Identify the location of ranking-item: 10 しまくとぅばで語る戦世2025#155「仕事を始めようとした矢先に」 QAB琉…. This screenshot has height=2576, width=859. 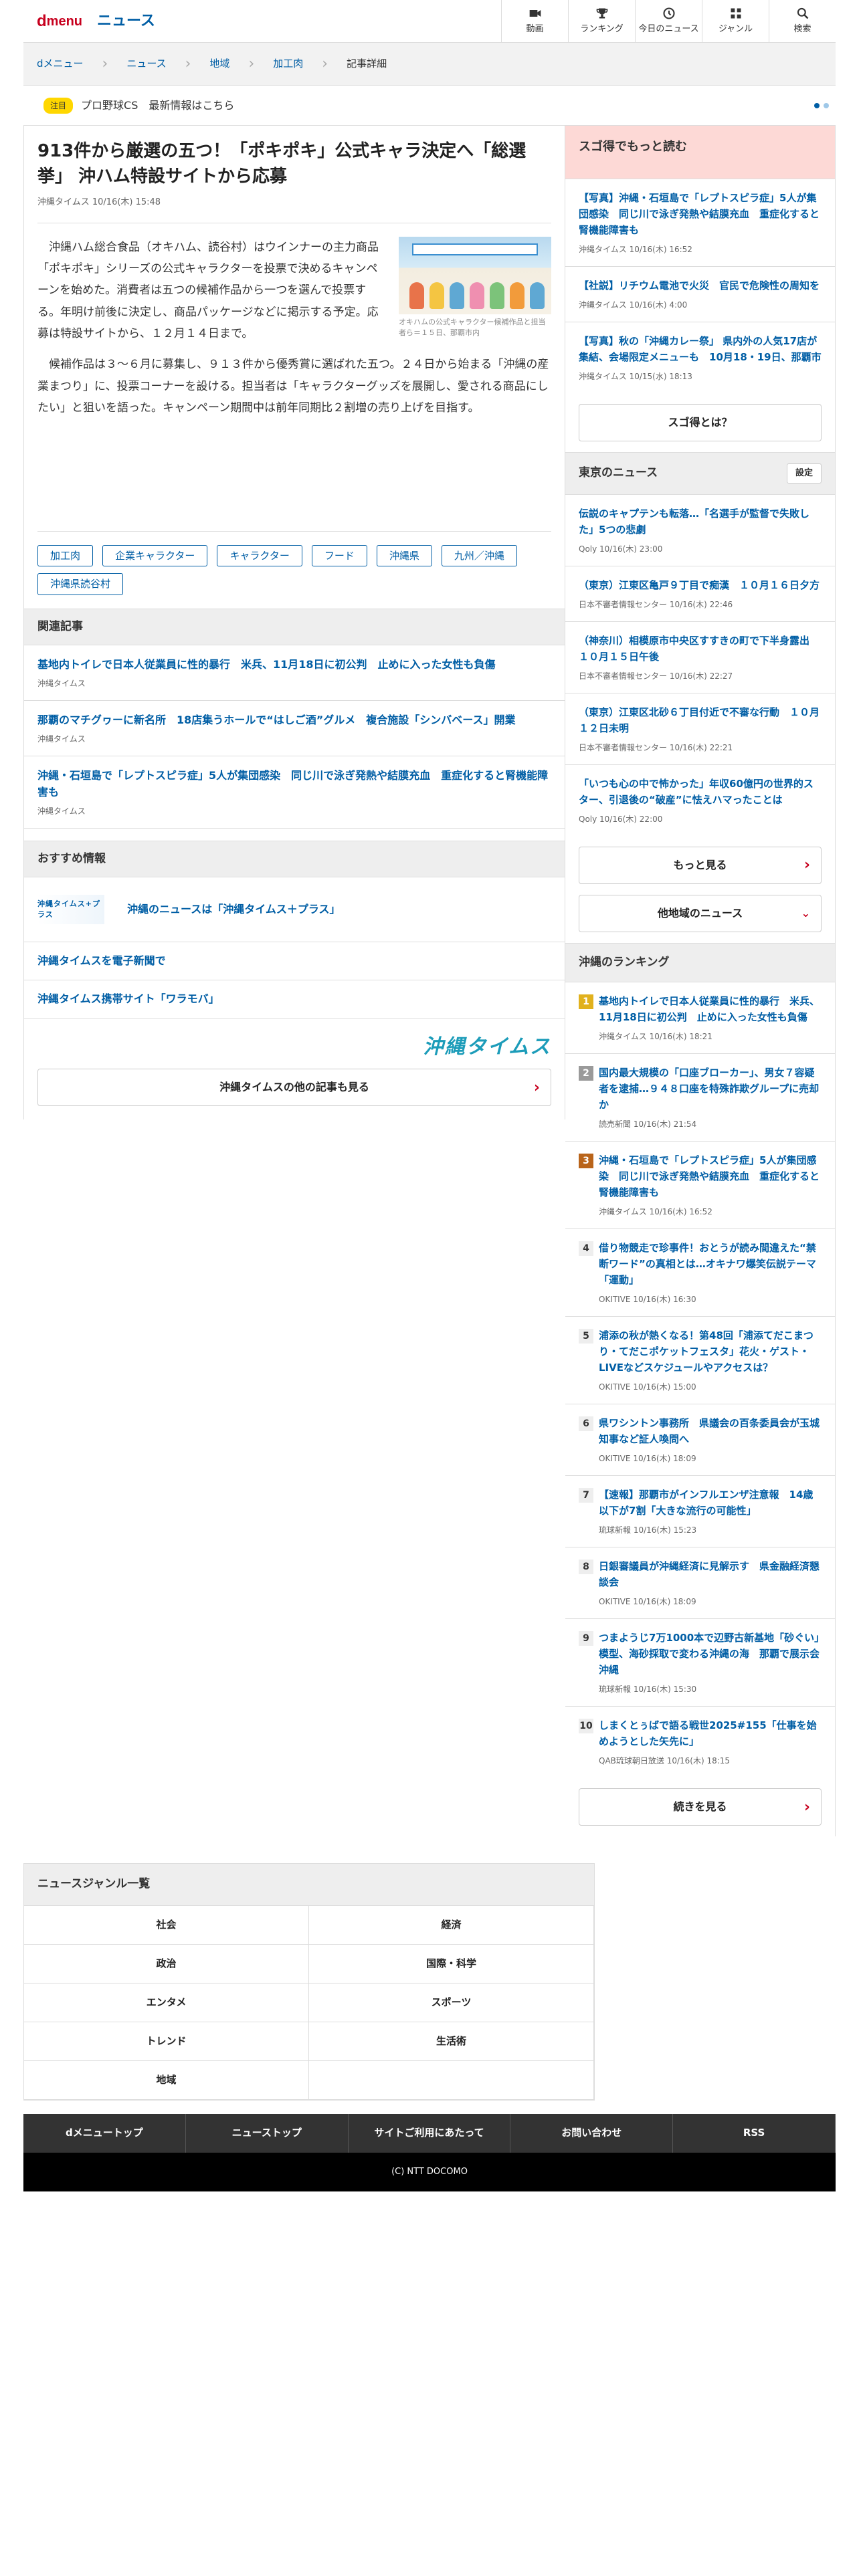
(700, 1742).